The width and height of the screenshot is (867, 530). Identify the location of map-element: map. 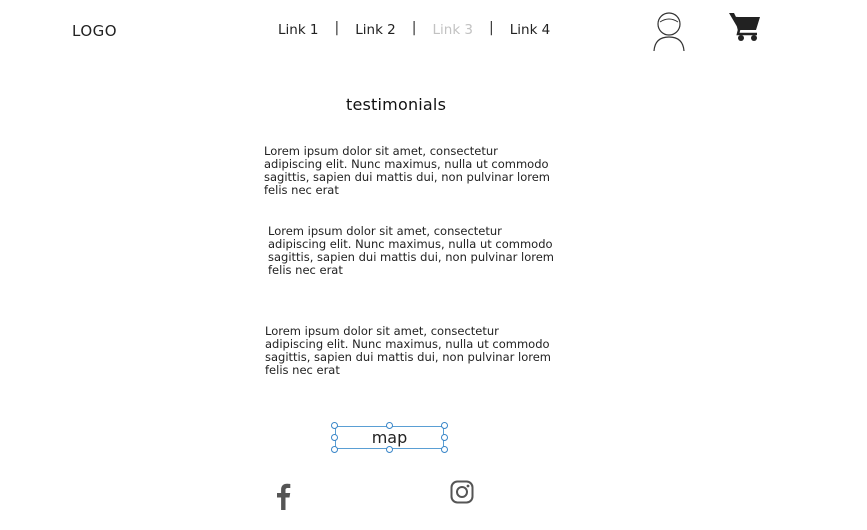
(389, 437).